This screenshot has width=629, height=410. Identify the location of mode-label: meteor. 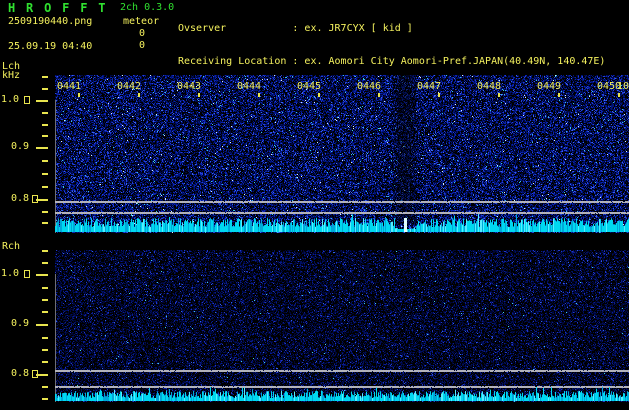
(141, 21).